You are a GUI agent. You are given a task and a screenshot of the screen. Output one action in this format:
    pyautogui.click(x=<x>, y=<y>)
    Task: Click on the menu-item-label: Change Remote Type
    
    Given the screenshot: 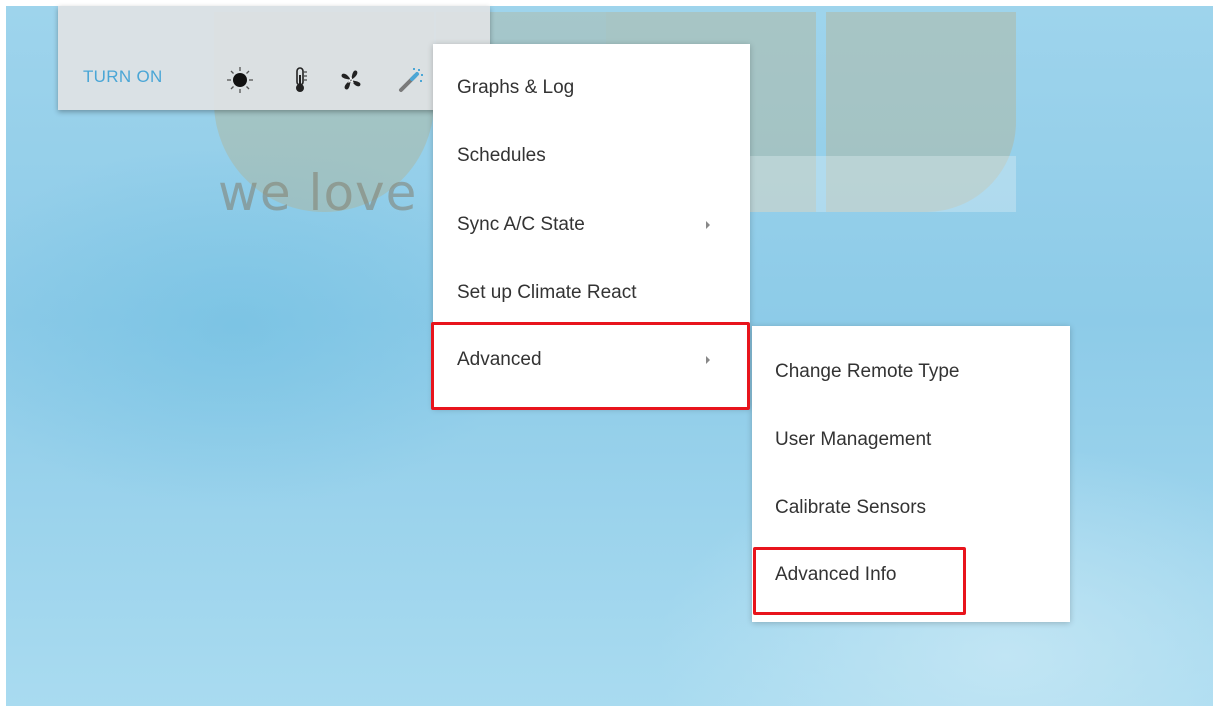 What is the action you would take?
    pyautogui.click(x=867, y=371)
    